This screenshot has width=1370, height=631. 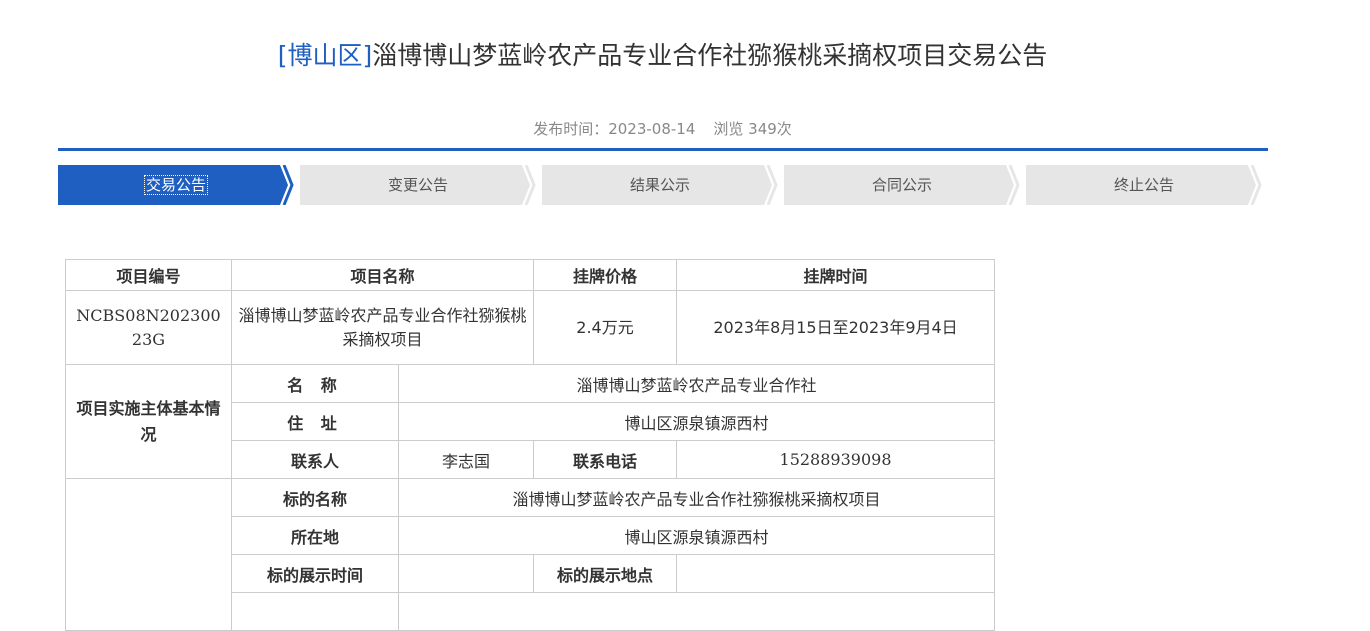 I want to click on header-project-no: 项目编号, so click(x=148, y=275).